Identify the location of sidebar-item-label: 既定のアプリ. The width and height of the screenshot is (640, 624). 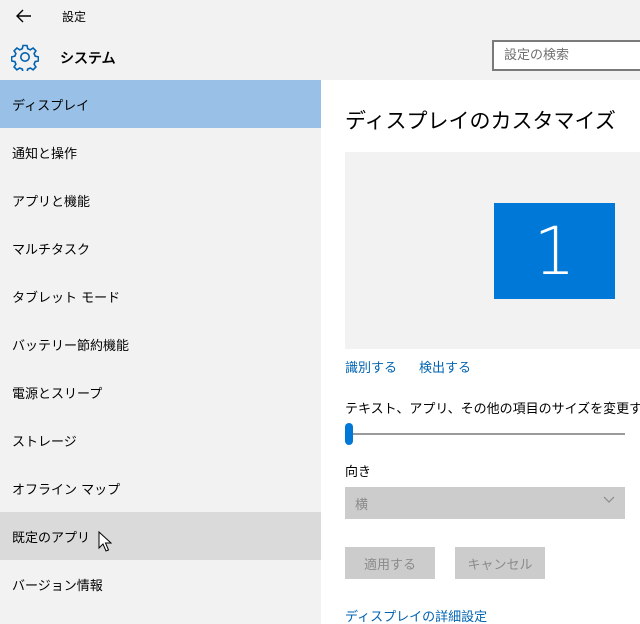
(51, 538).